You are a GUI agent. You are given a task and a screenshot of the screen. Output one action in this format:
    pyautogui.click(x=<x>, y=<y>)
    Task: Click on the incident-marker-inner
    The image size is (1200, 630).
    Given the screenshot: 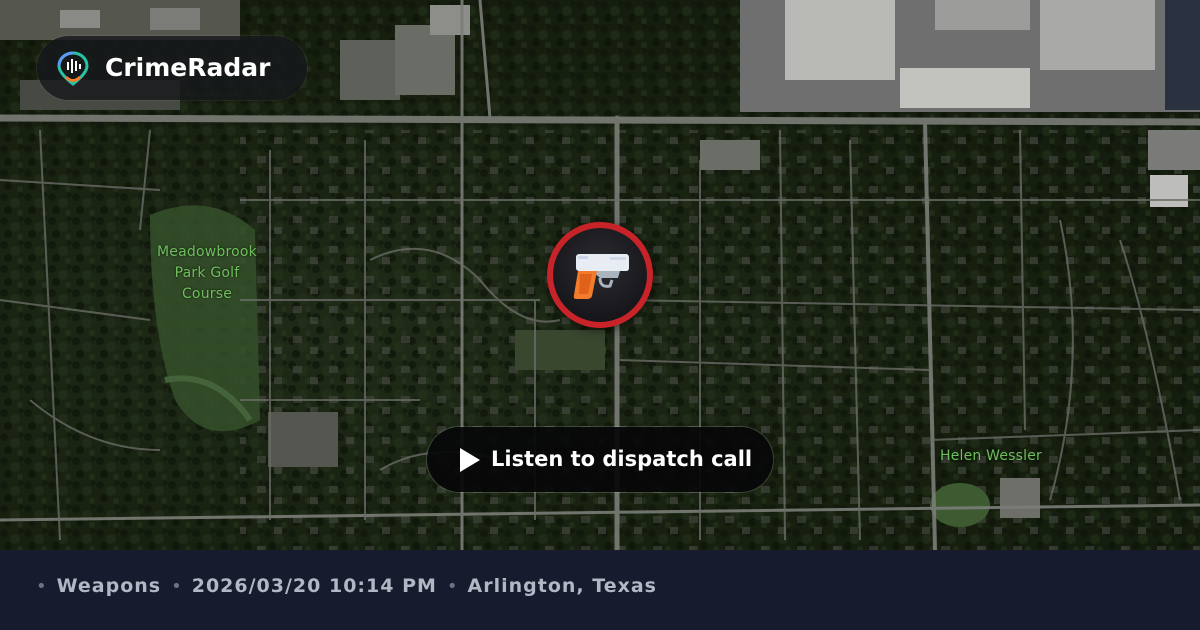 What is the action you would take?
    pyautogui.click(x=600, y=275)
    